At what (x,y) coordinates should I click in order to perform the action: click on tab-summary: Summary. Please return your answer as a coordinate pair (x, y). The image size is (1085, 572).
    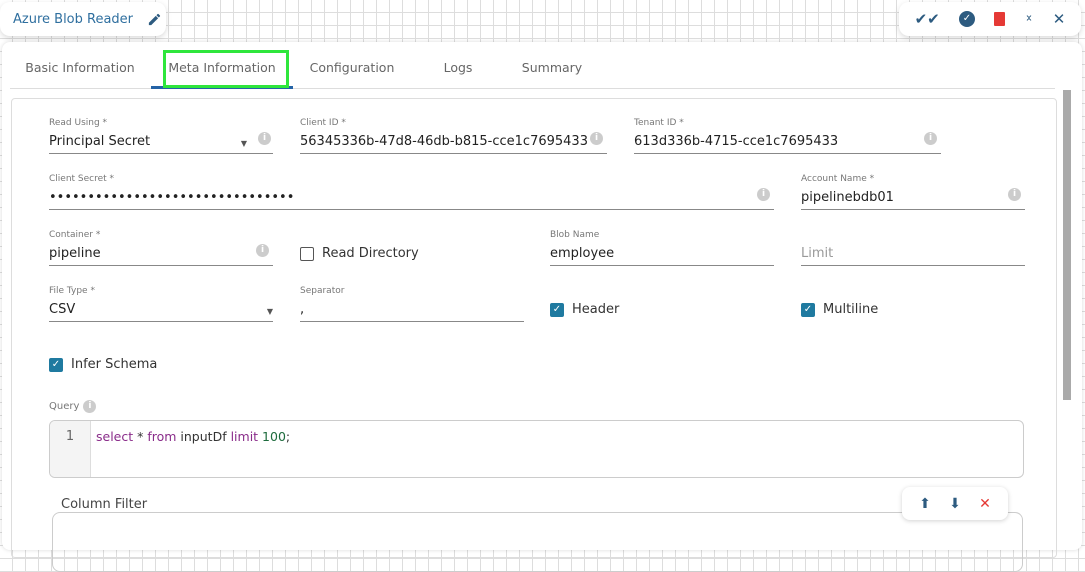
    Looking at the image, I should click on (552, 69).